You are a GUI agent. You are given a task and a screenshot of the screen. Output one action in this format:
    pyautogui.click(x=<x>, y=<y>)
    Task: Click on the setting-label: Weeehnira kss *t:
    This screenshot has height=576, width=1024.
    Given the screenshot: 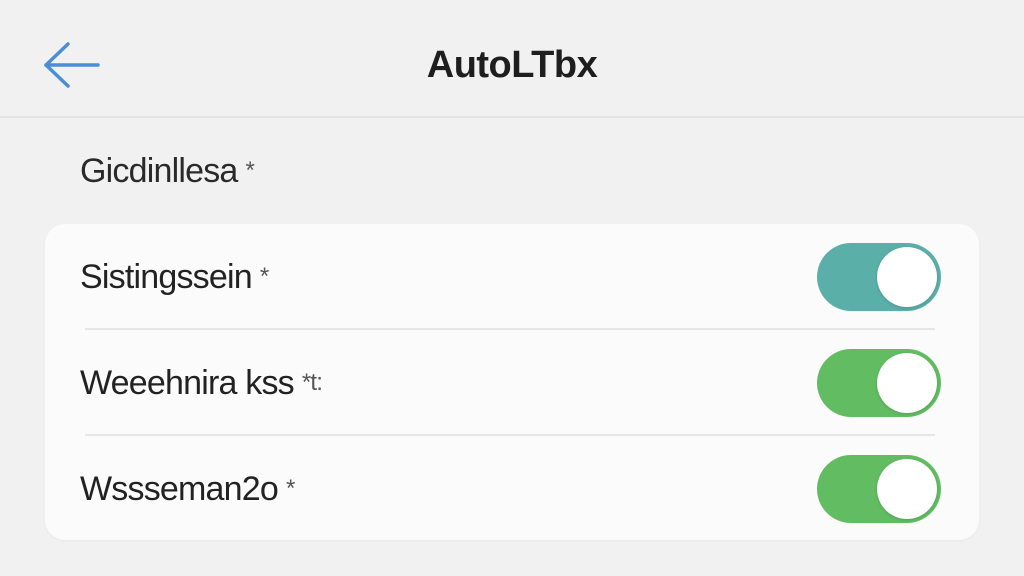 What is the action you would take?
    pyautogui.click(x=201, y=383)
    